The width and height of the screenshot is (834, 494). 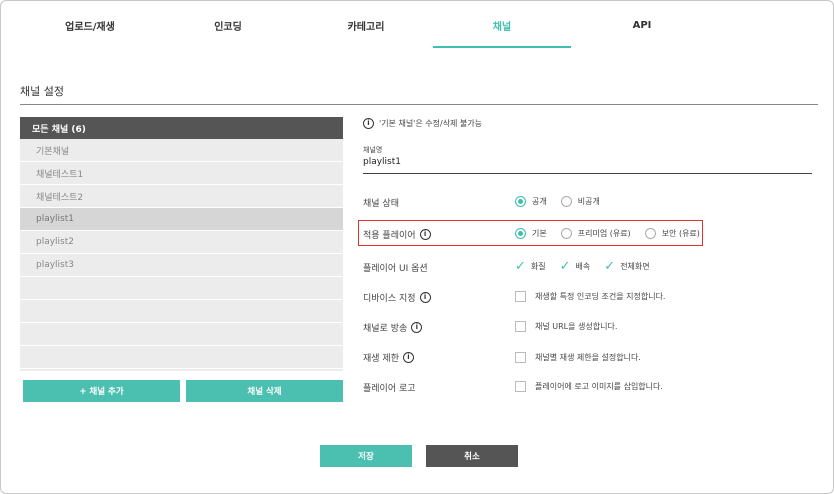 I want to click on broadcast-checkbox, so click(x=520, y=326).